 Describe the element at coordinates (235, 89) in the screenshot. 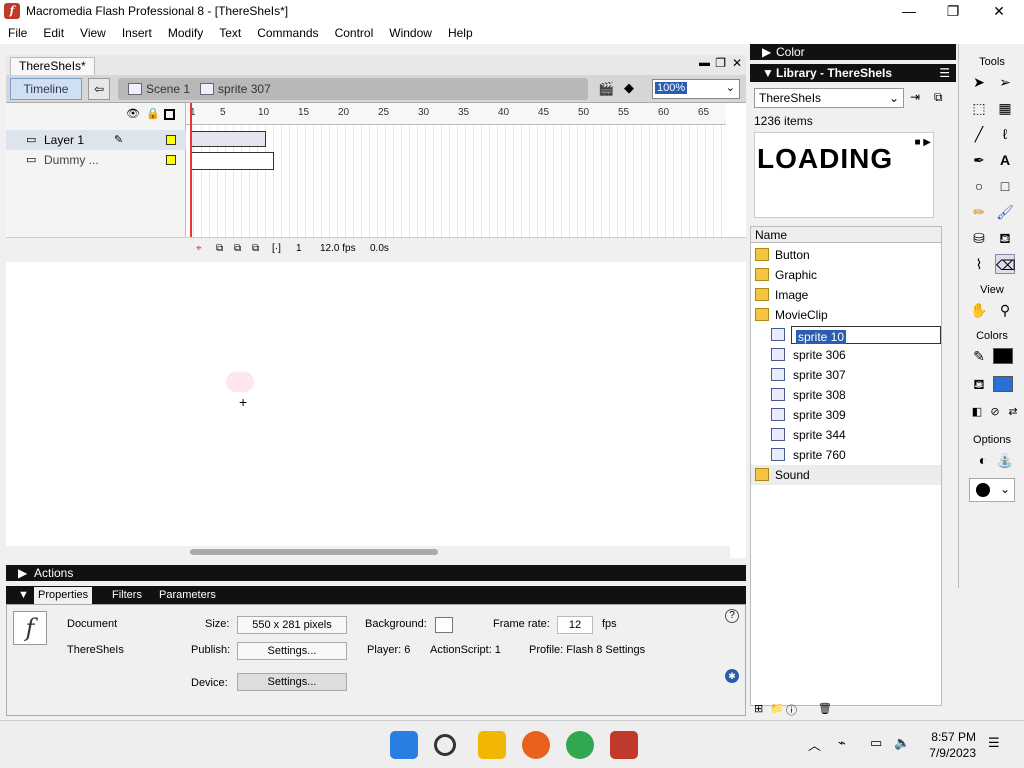

I see `breadcrumb-symbol: sprite 307` at that location.